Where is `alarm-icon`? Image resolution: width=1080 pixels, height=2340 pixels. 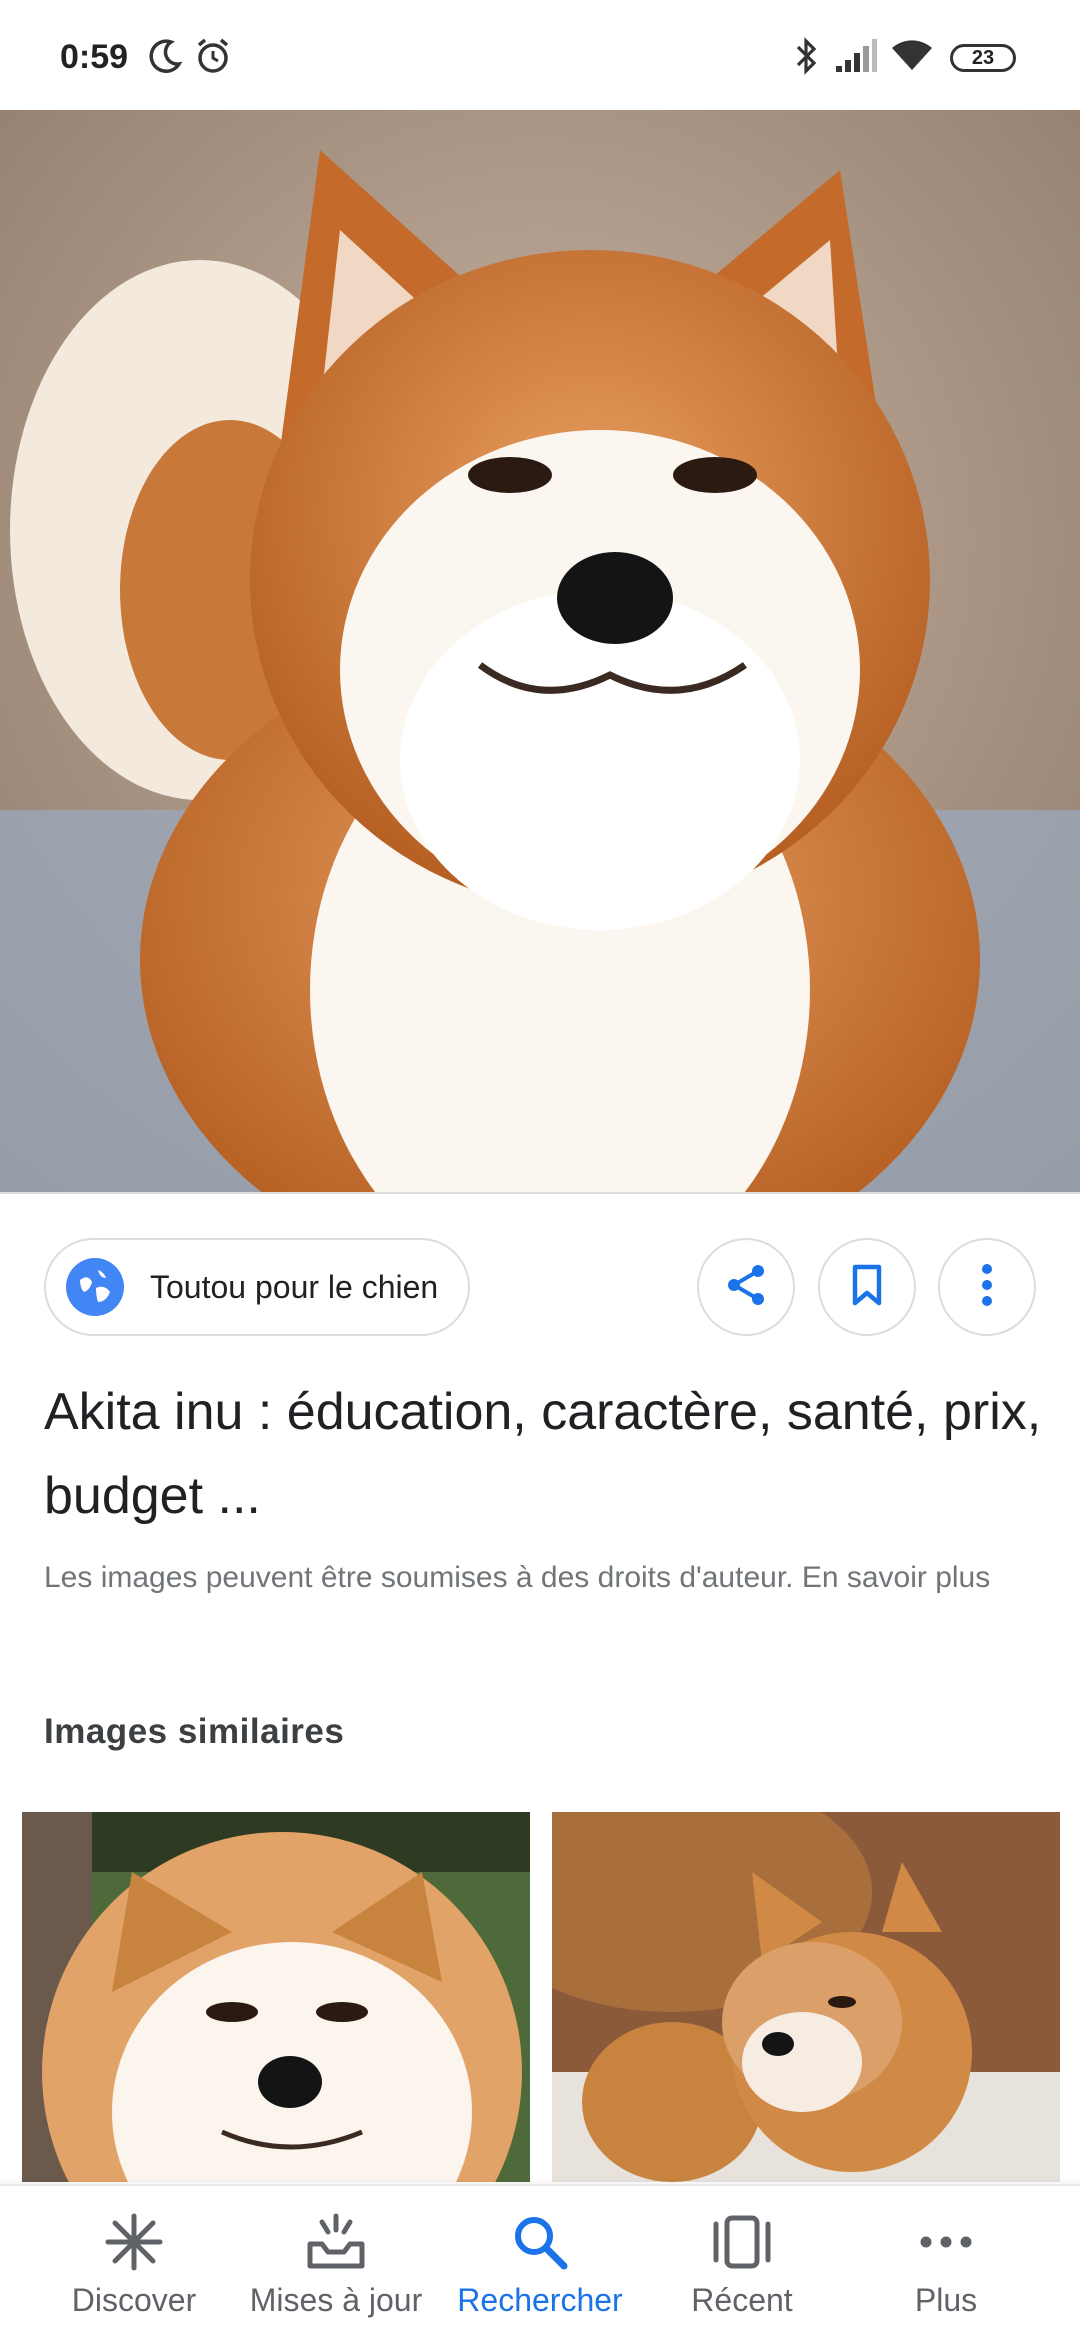
alarm-icon is located at coordinates (213, 58).